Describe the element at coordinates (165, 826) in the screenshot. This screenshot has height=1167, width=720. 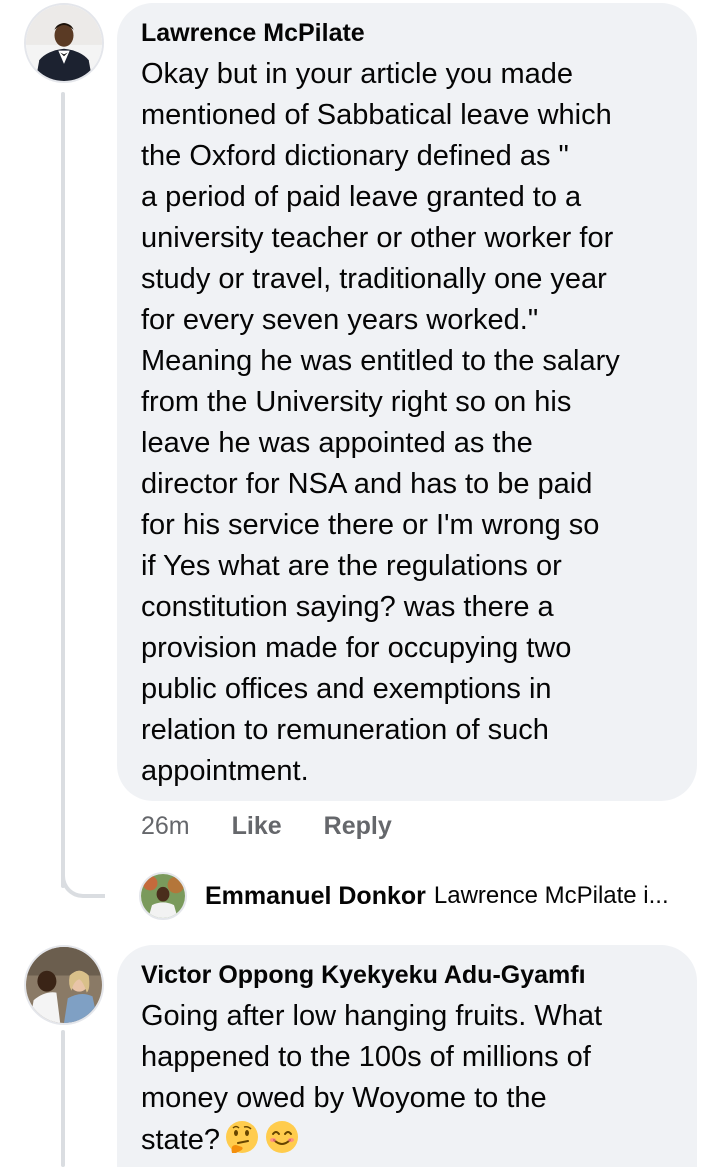
I see `comment-timestamp: 26m` at that location.